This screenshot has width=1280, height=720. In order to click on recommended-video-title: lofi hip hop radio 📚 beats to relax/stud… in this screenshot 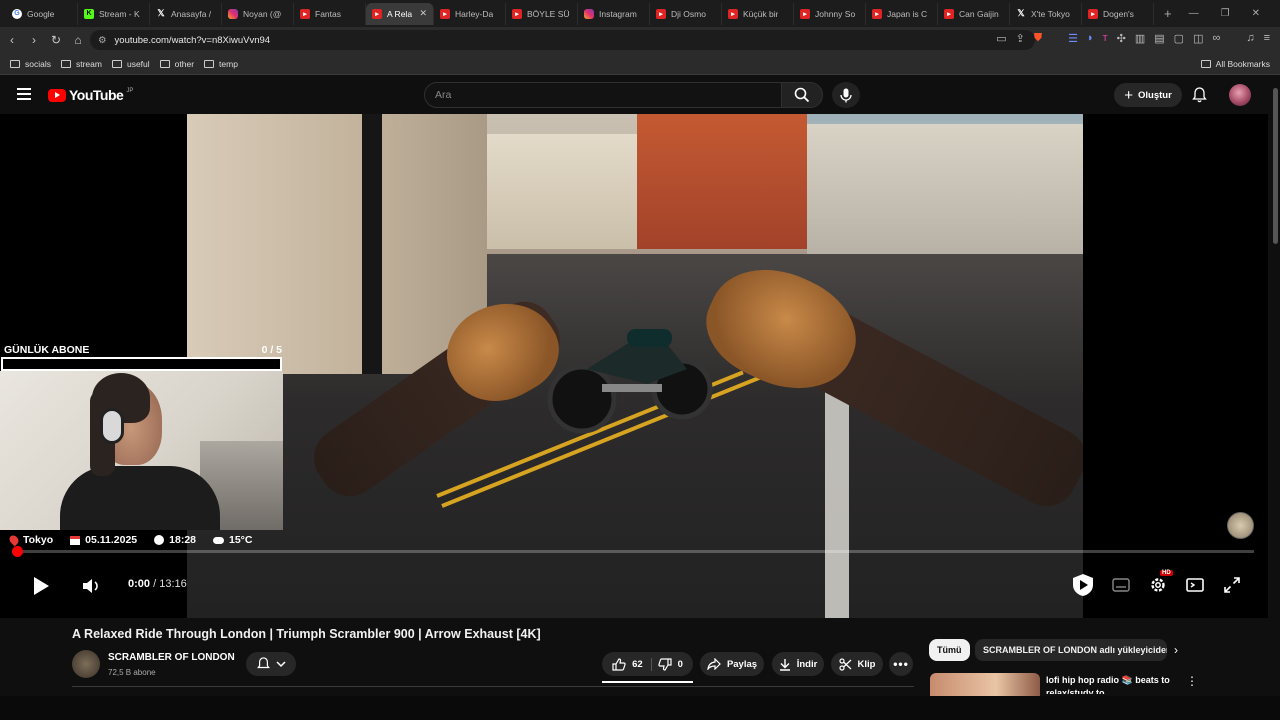, I will do `click(1111, 684)`.